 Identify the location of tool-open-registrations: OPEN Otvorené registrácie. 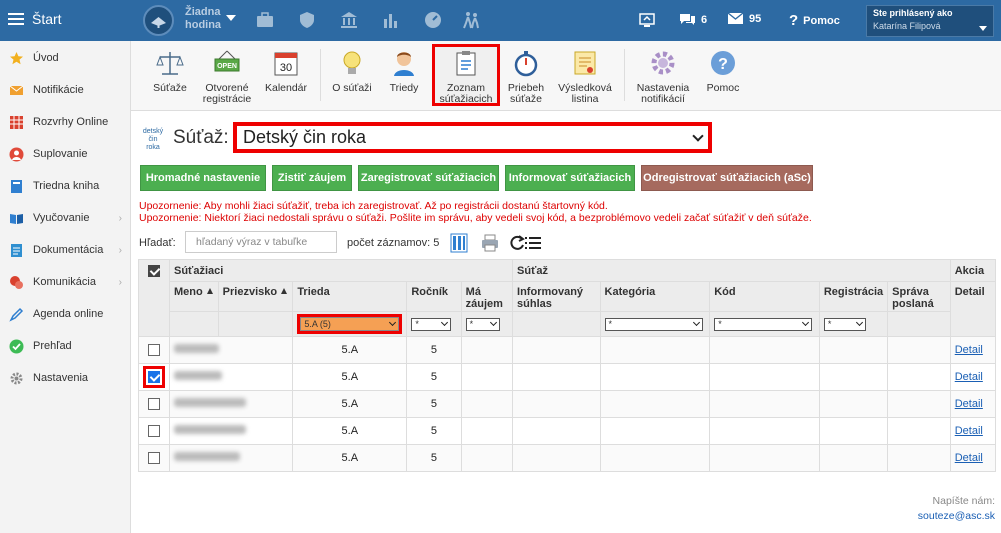
(227, 78).